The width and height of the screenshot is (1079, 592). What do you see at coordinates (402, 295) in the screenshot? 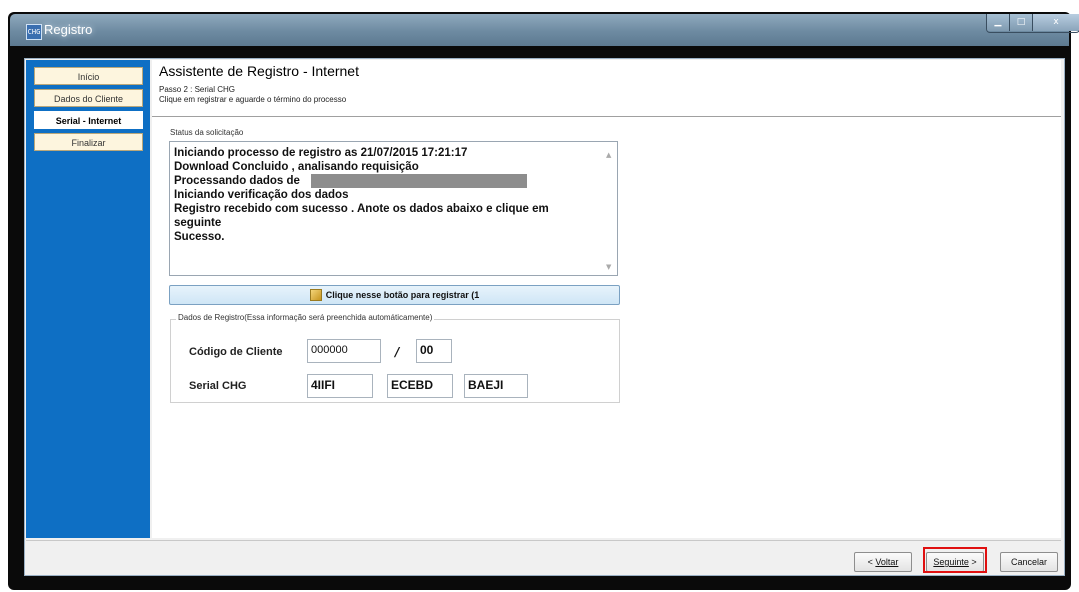
I see `register-button-label: Clique nesse botão para registrar (1` at bounding box center [402, 295].